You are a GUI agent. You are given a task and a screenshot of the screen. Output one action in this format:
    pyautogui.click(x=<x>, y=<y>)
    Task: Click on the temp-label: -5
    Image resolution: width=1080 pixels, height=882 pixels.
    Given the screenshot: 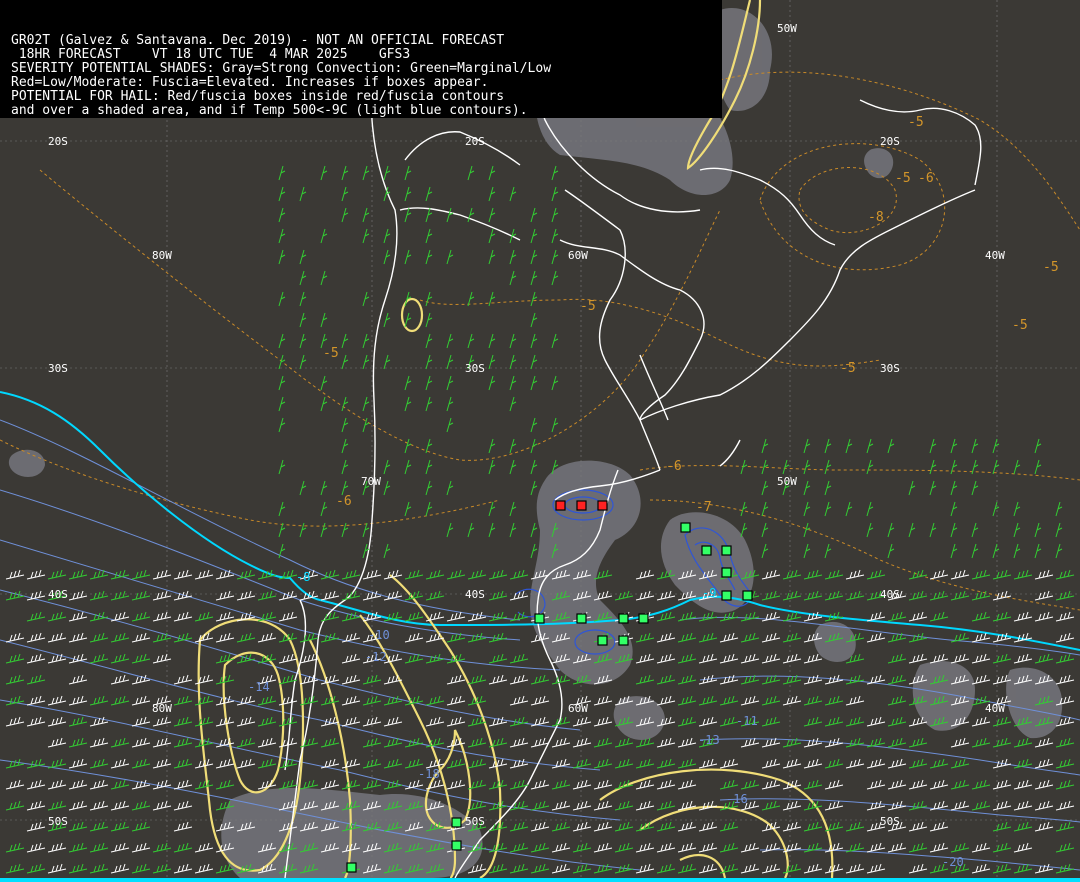 What is the action you would take?
    pyautogui.click(x=903, y=178)
    